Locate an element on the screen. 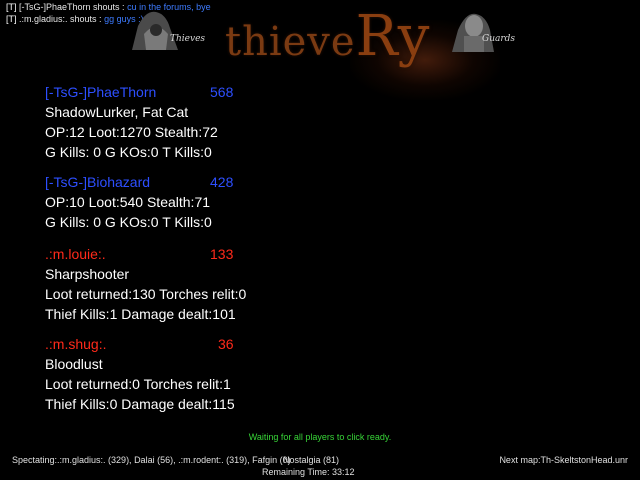 The width and height of the screenshot is (640, 480). remaining-time: Remaining Time: 33:12 is located at coordinates (308, 472).